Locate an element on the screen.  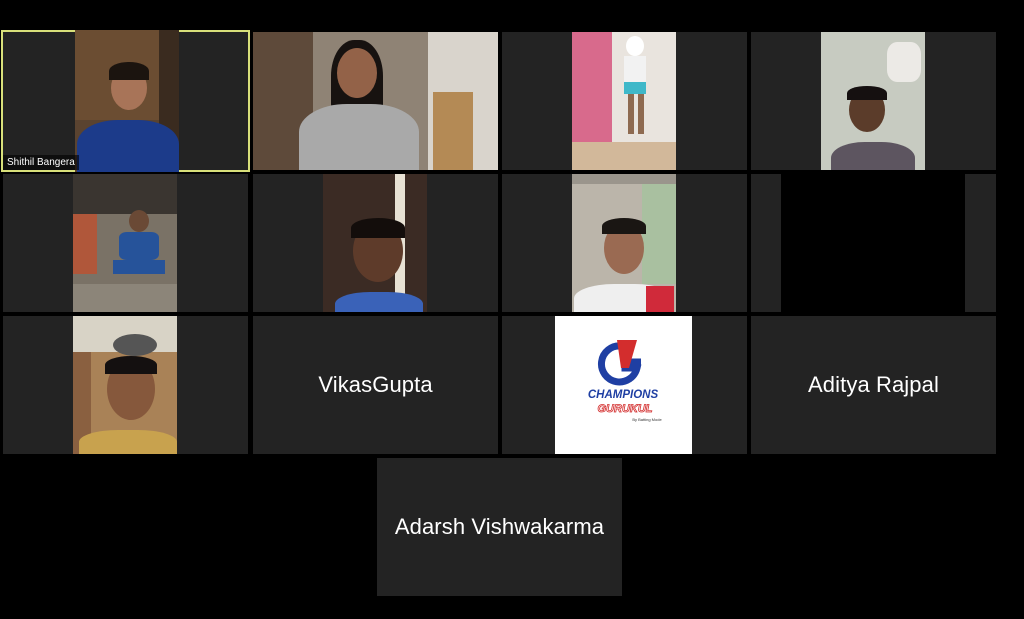
participant-tile-shithil: Shithil Bangera is located at coordinates (125, 101).